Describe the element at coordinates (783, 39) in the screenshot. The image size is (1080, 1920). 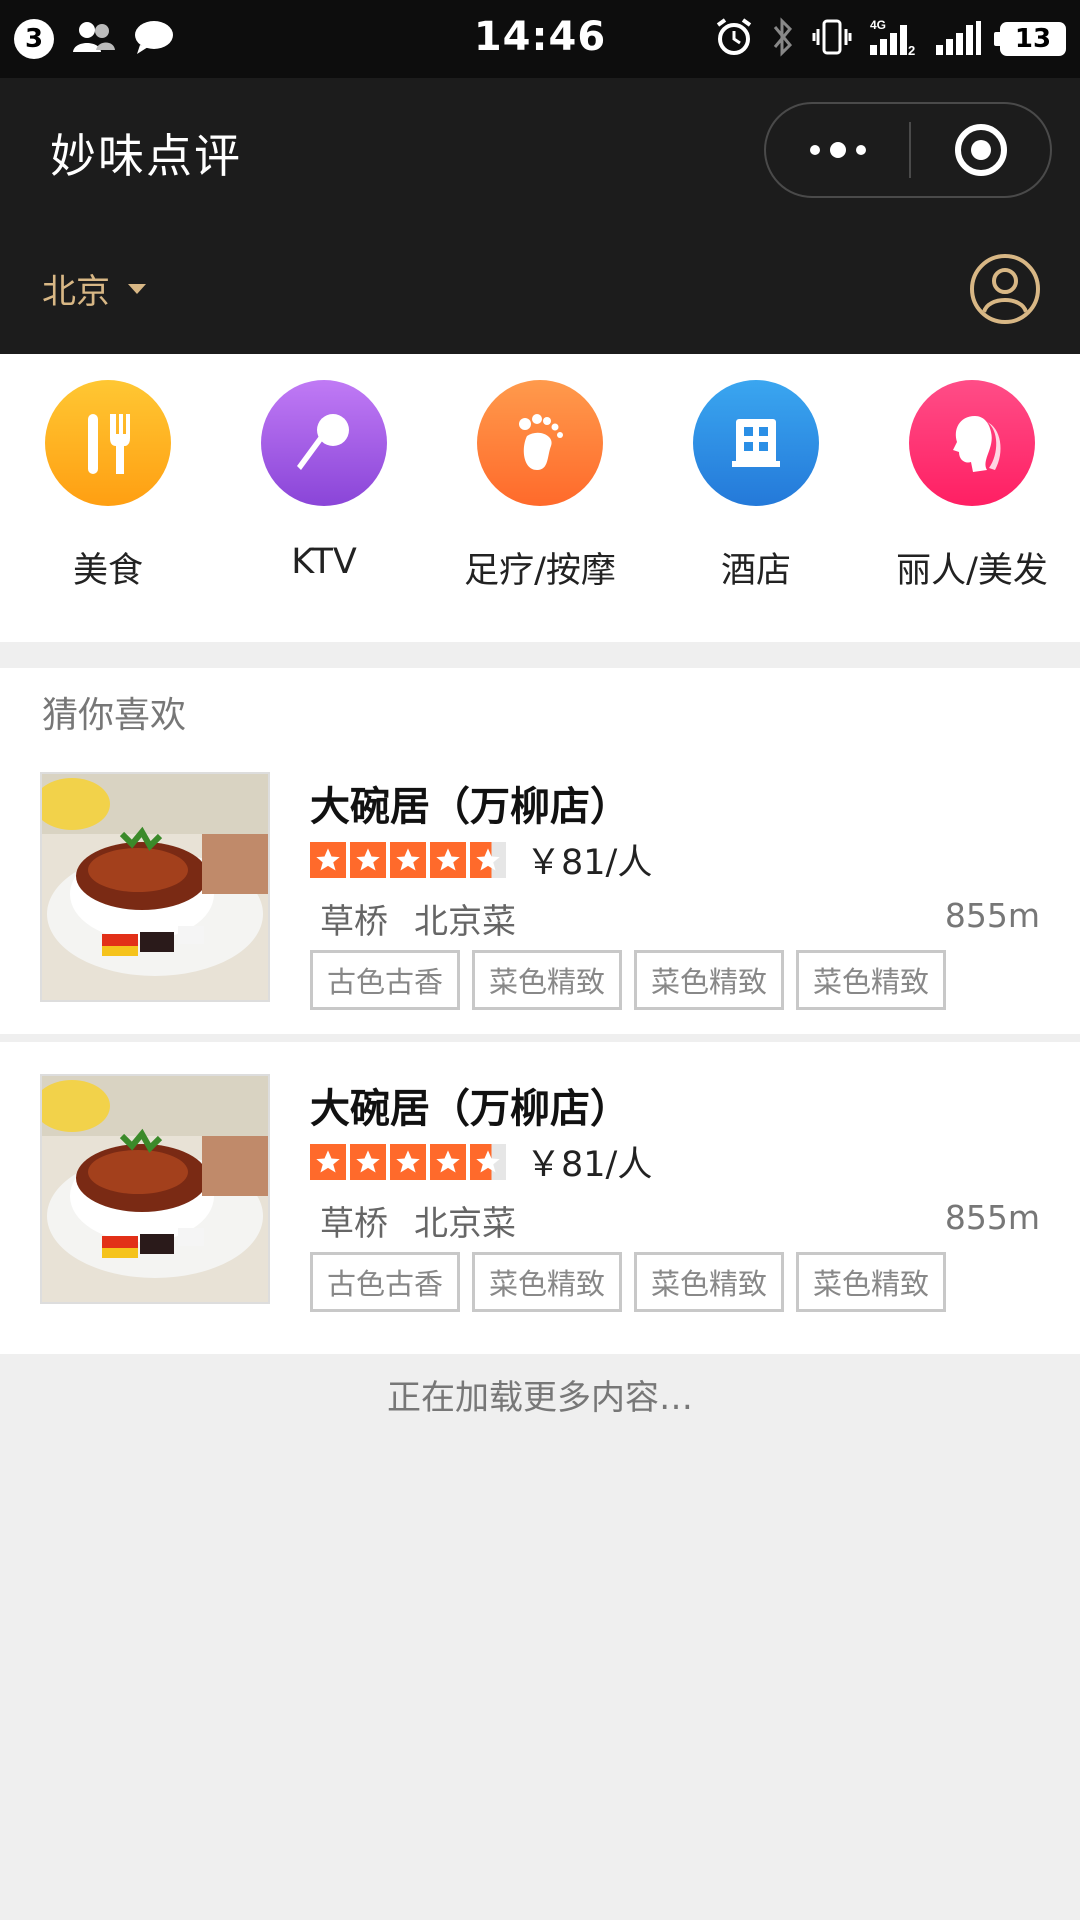
I see `bluetooth-icon` at that location.